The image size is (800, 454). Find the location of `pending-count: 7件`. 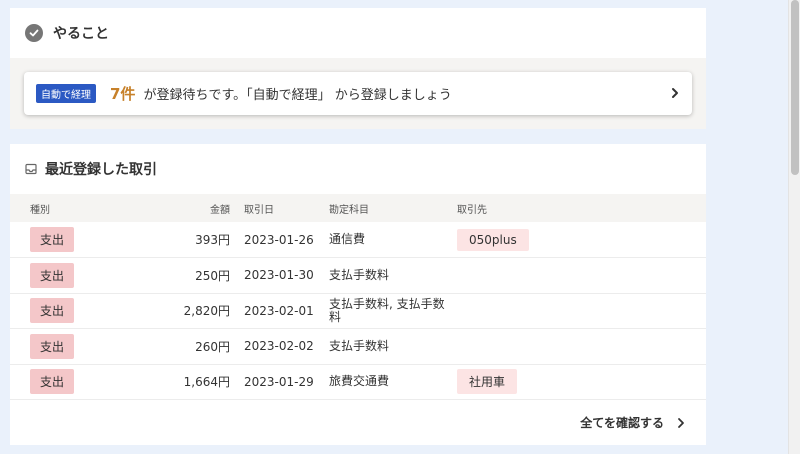

pending-count: 7件 is located at coordinates (123, 94).